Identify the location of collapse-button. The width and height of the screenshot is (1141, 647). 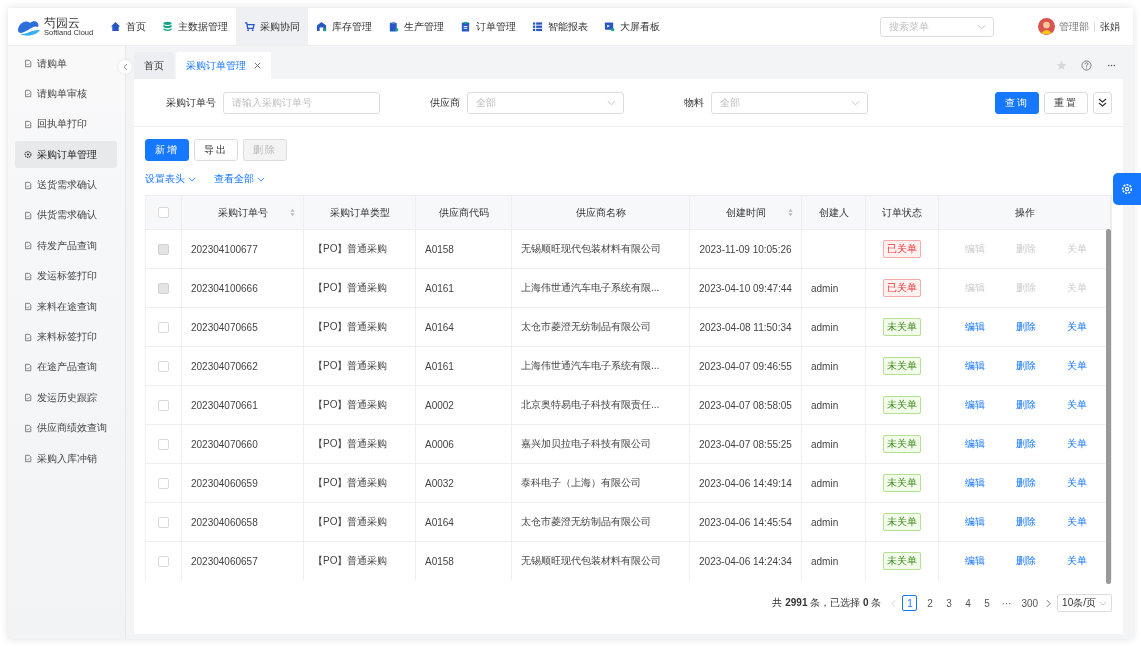
(125, 67).